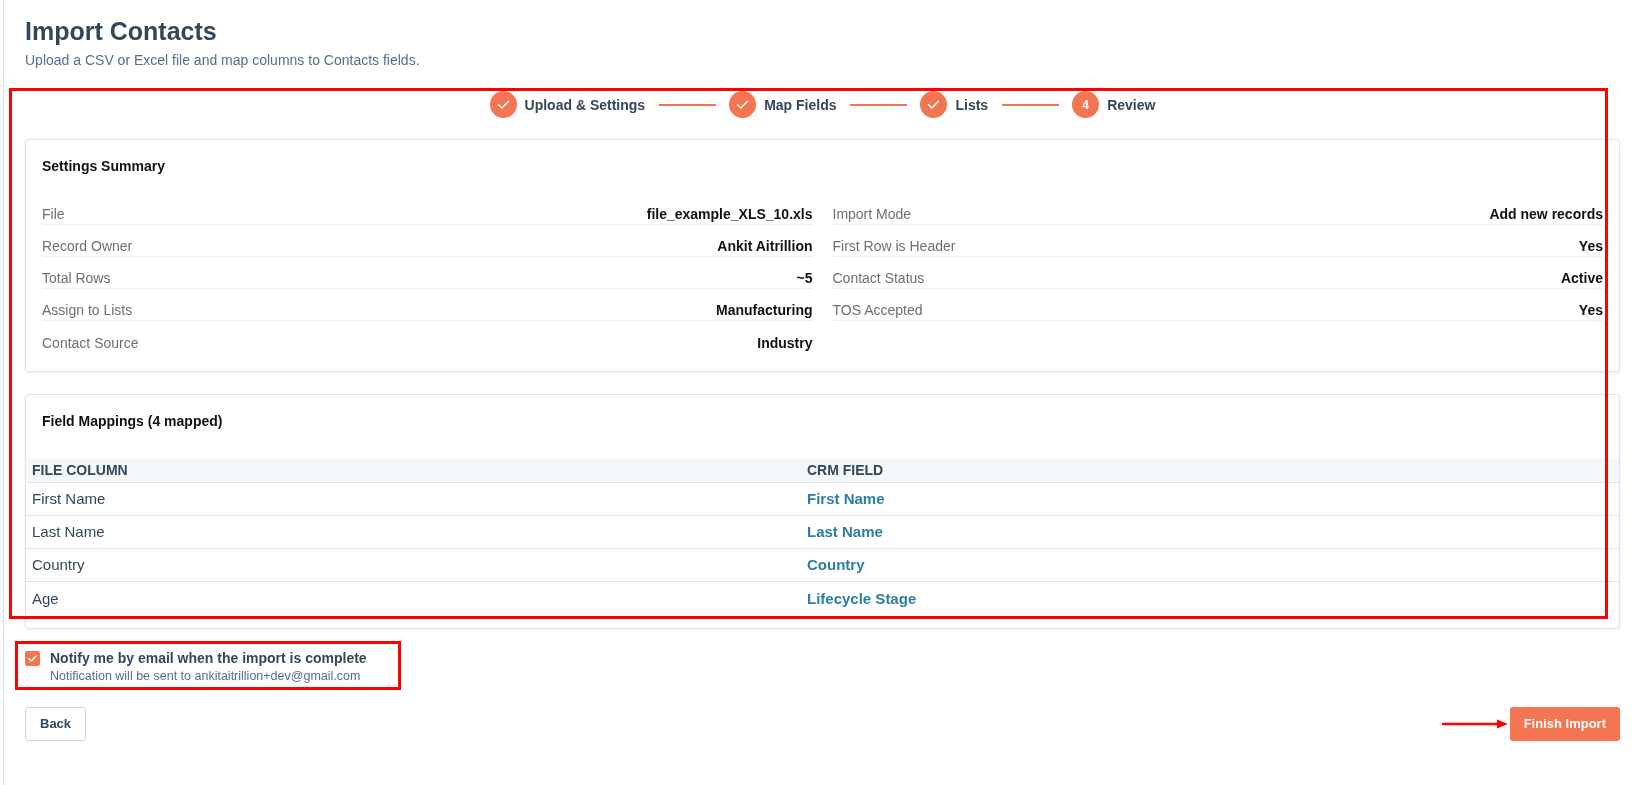  Describe the element at coordinates (58, 564) in the screenshot. I see `table-cell: Country` at that location.